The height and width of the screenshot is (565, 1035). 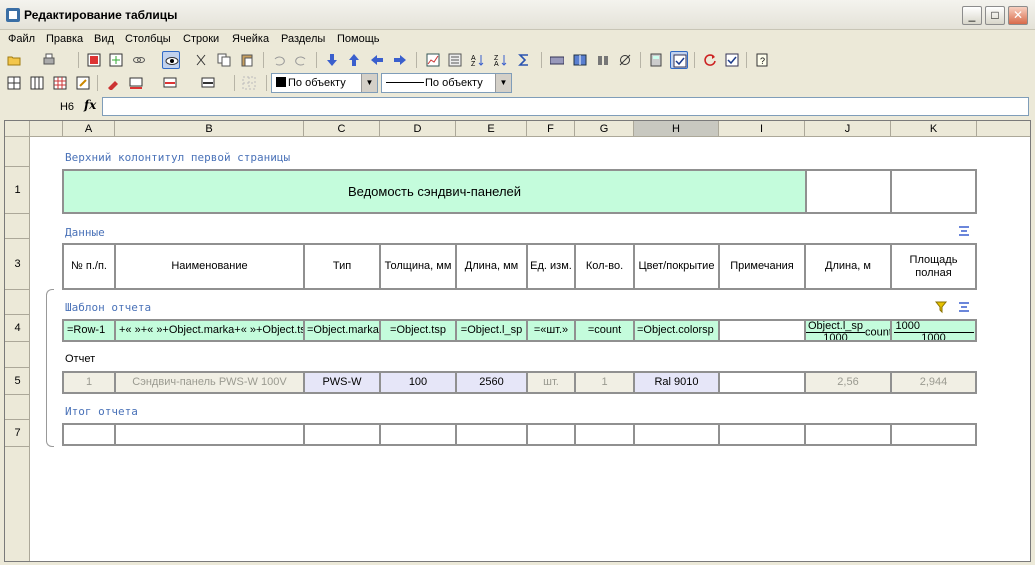 I want to click on template-cell-c: =Object.marka, so click(x=342, y=330).